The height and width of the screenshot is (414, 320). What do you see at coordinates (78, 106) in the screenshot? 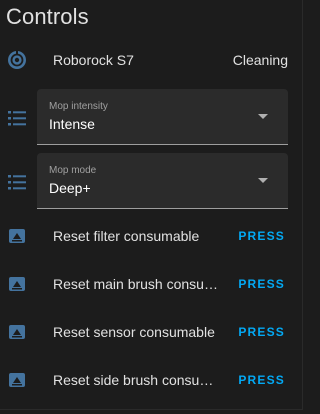
I see `select-label: Mop intensity` at bounding box center [78, 106].